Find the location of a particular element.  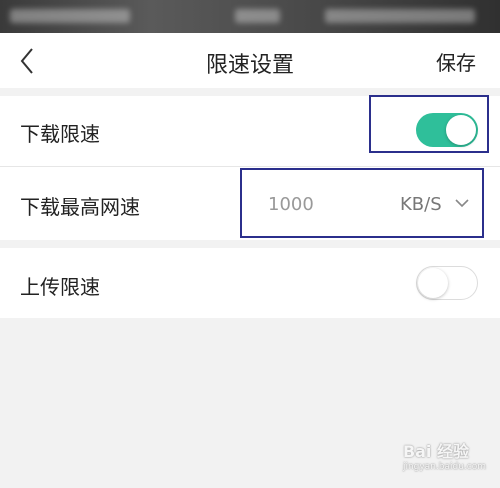

save-button: 保存 is located at coordinates (456, 61).